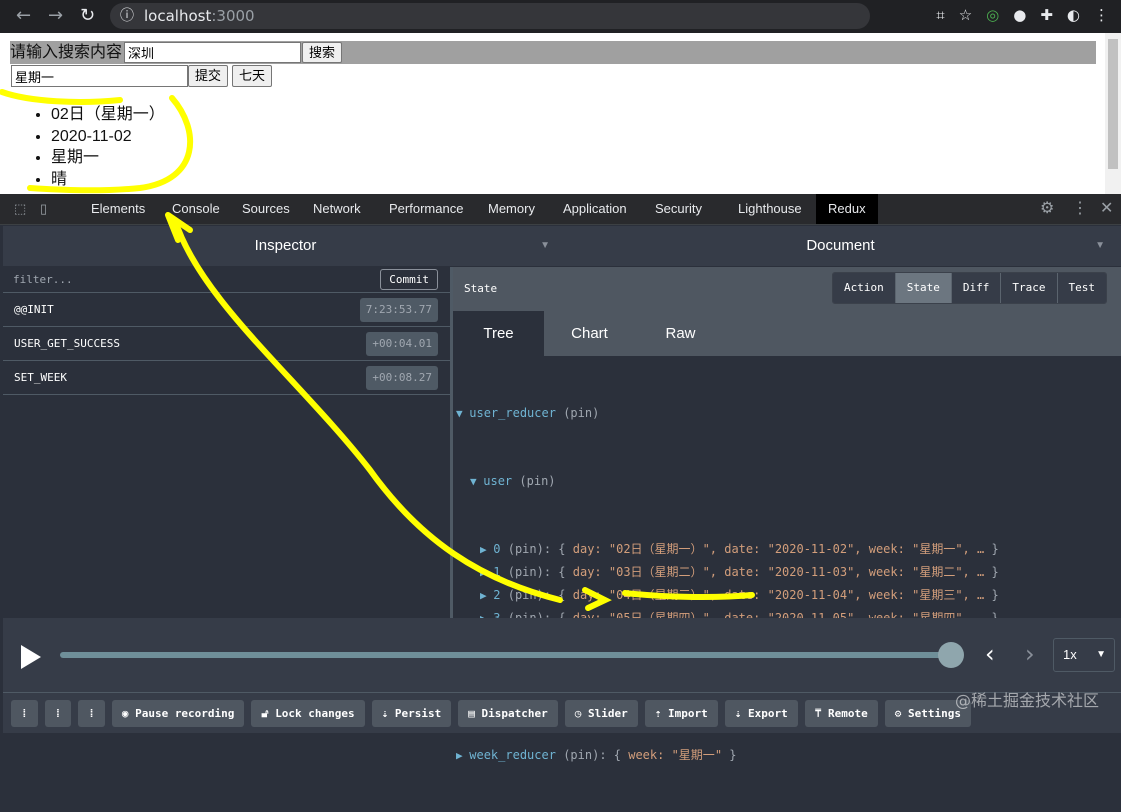  I want to click on segment-state: State, so click(922, 288).